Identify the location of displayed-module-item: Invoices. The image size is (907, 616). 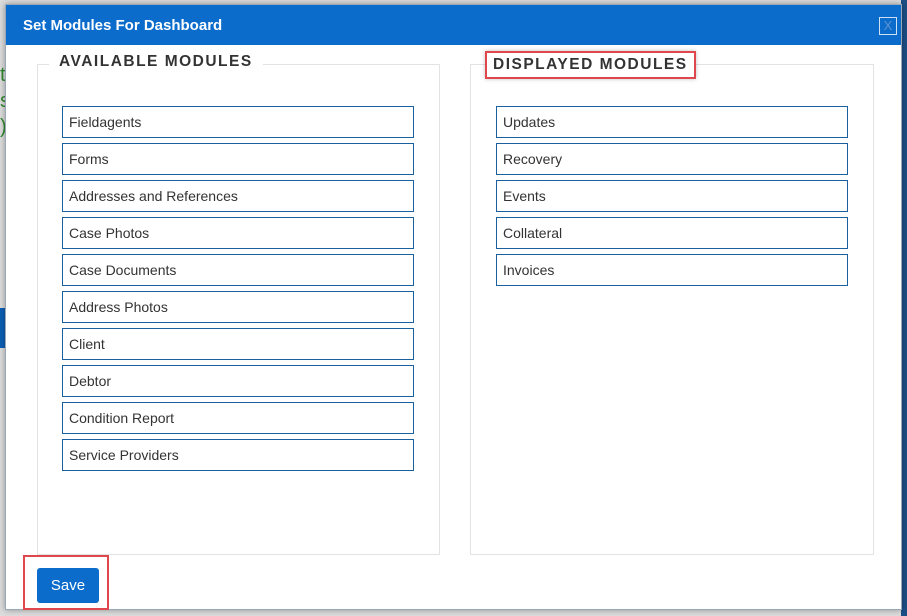
(672, 270).